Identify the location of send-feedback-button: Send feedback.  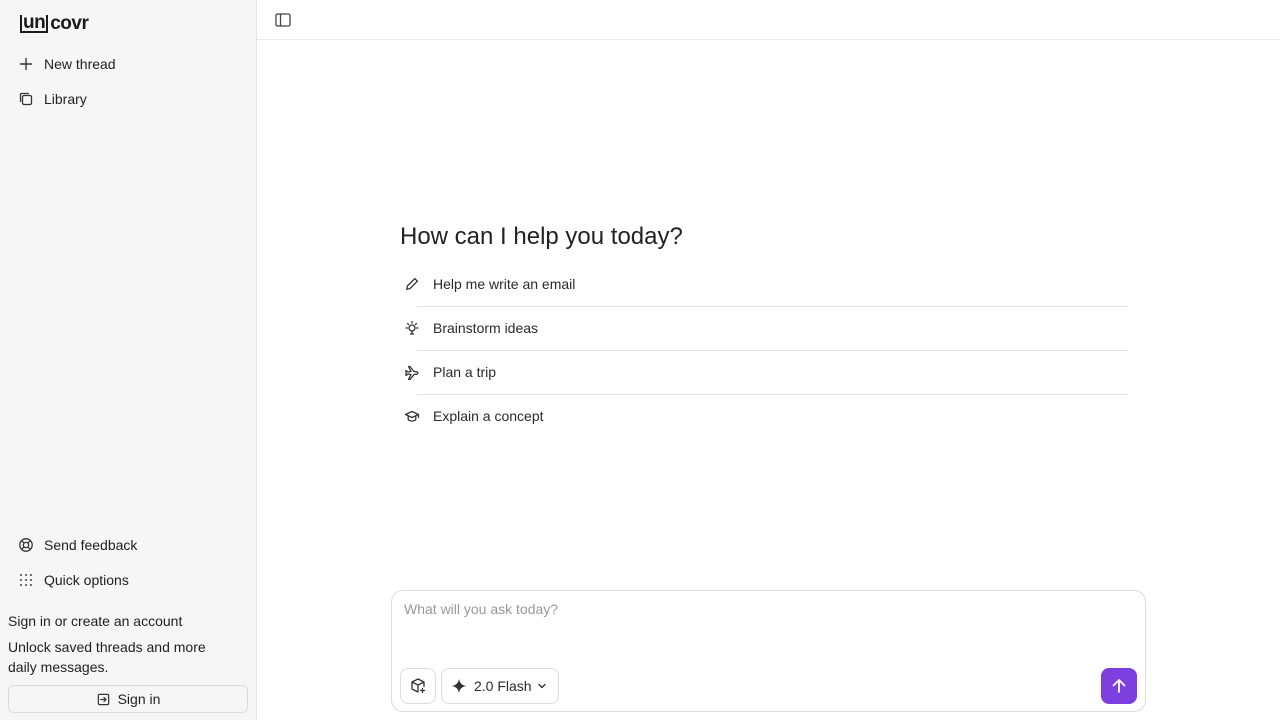
(128, 545).